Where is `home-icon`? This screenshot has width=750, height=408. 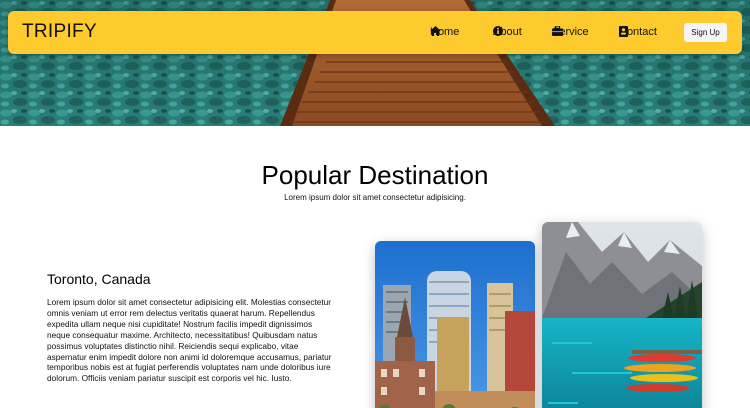 home-icon is located at coordinates (435, 31).